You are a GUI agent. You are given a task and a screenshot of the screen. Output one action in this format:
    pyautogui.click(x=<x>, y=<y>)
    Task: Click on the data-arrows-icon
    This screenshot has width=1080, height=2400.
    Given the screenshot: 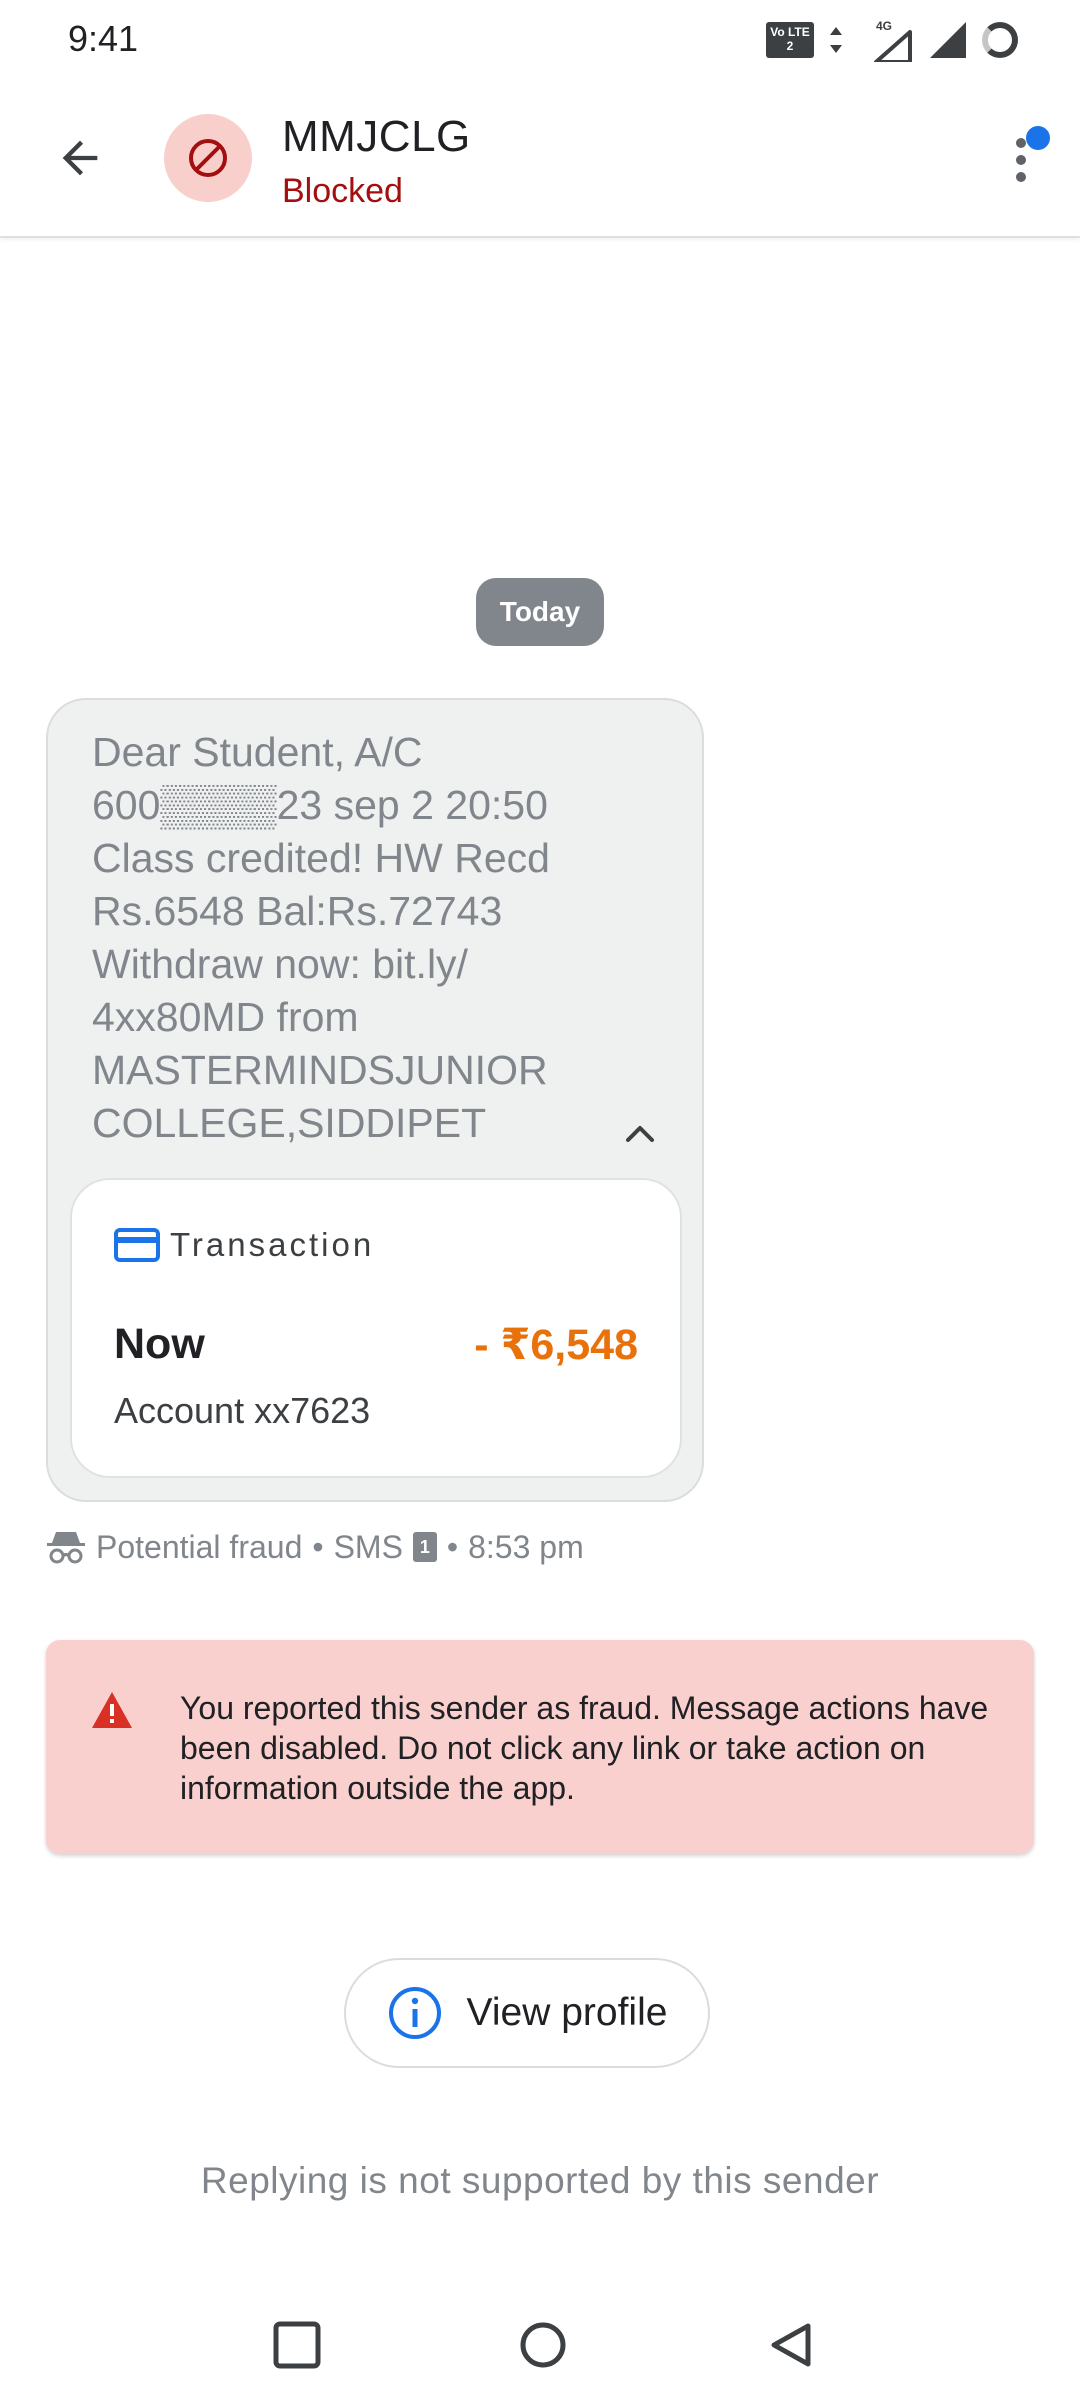 What is the action you would take?
    pyautogui.click(x=836, y=40)
    